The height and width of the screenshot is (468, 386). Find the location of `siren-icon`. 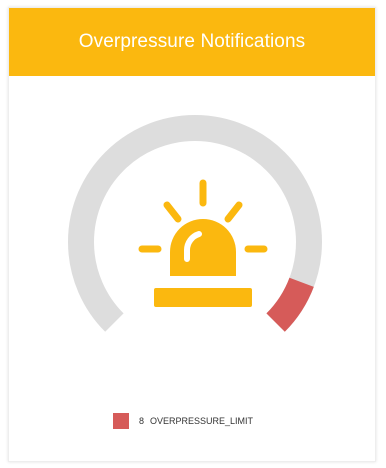

siren-icon is located at coordinates (203, 243).